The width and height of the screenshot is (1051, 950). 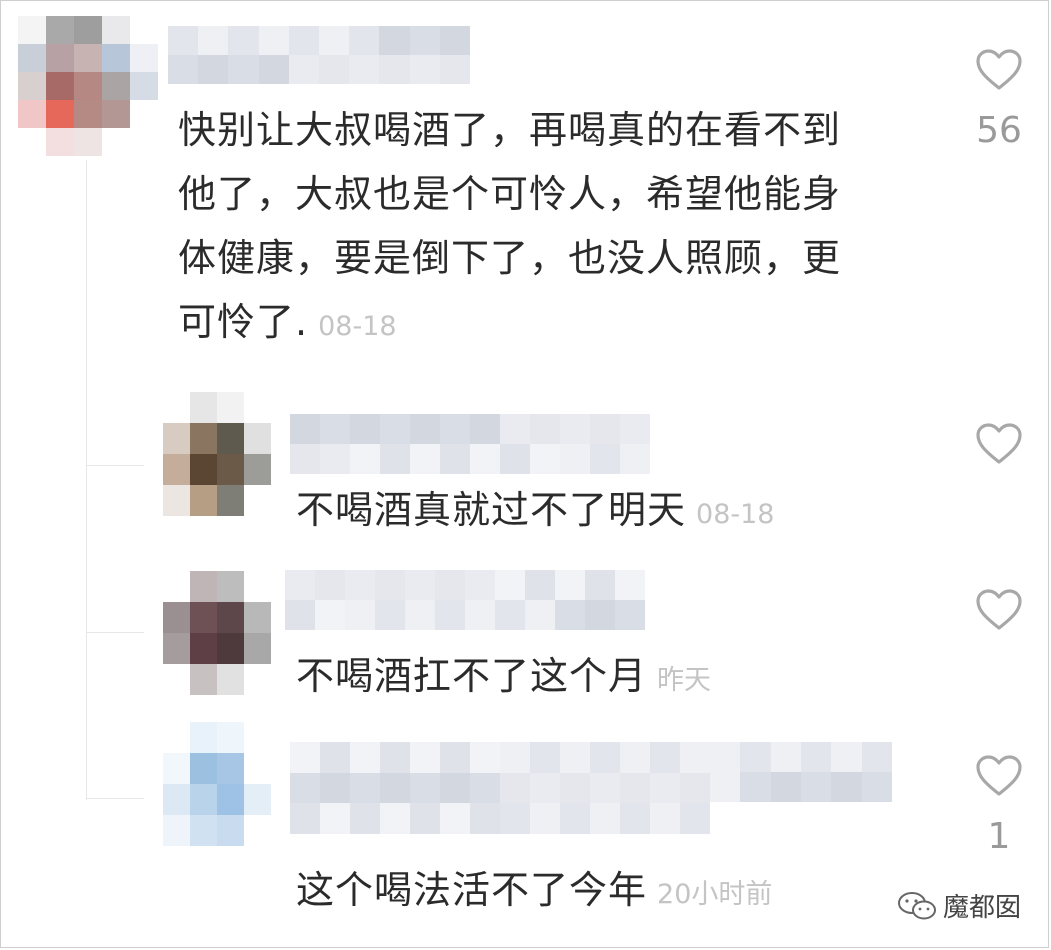 What do you see at coordinates (684, 680) in the screenshot?
I see `comment-time: 昨天` at bounding box center [684, 680].